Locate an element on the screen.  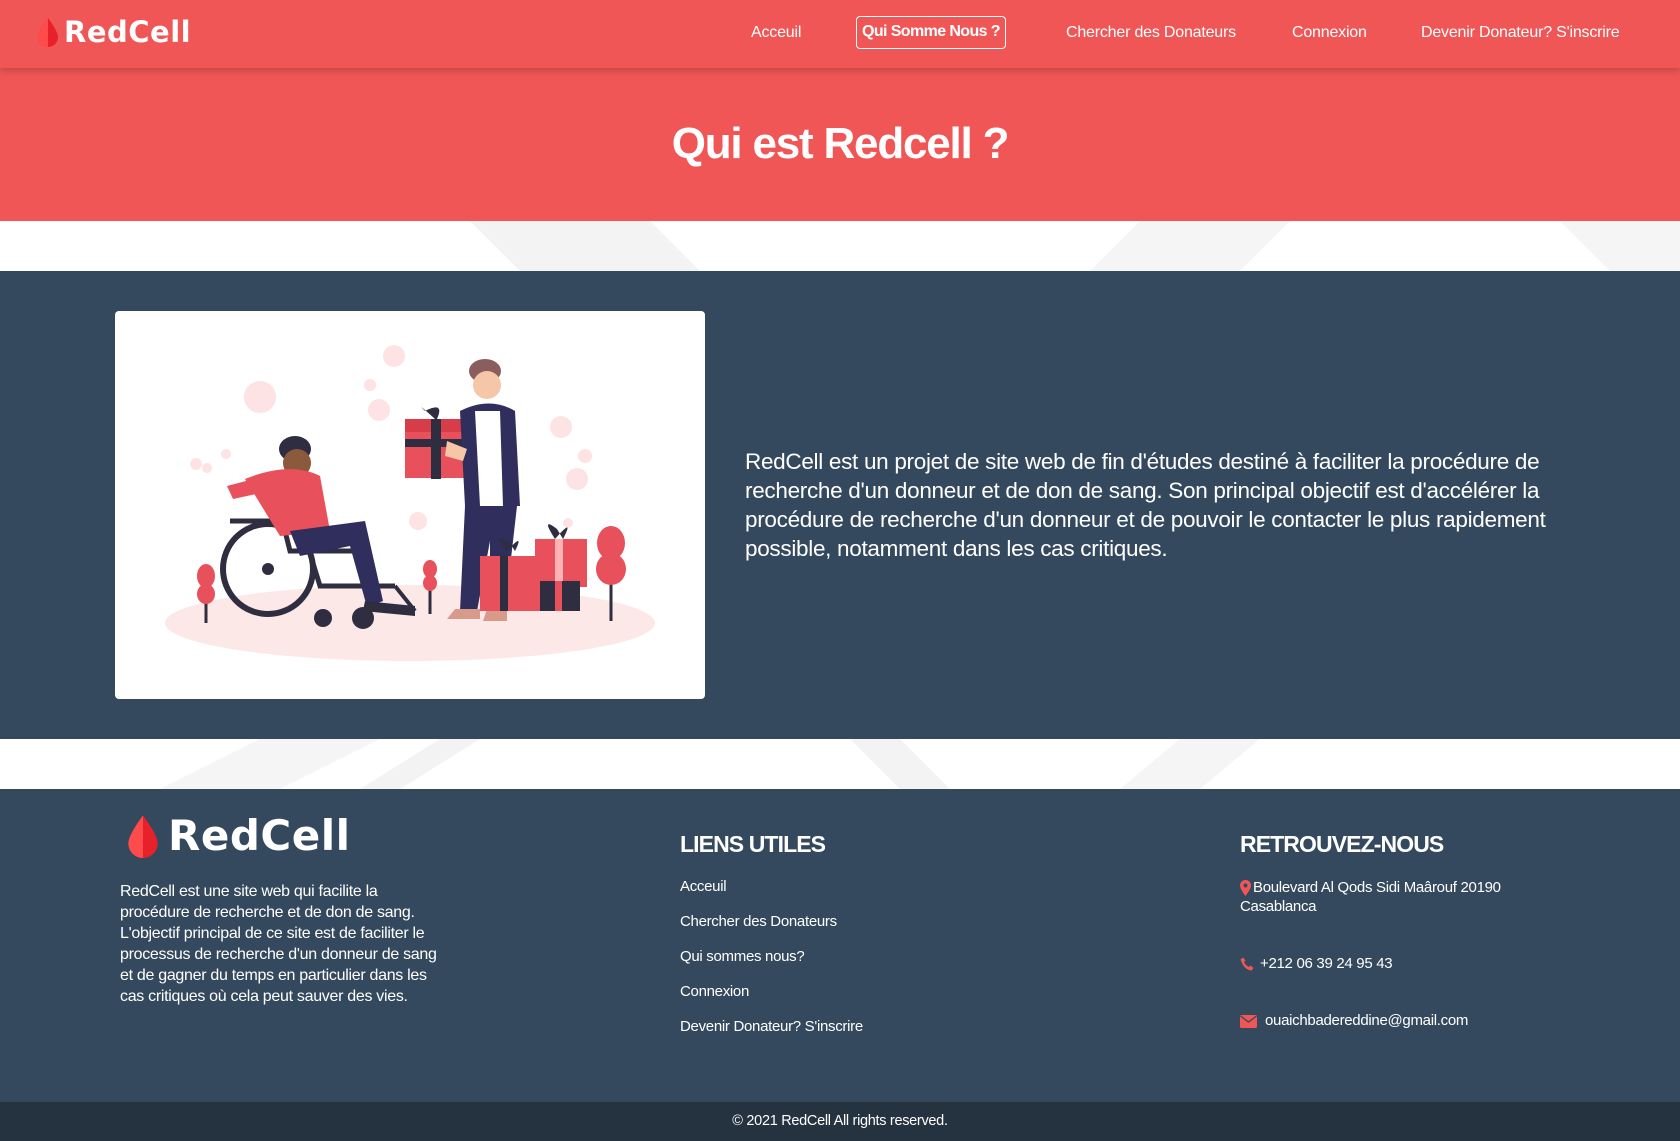
nav-connexion: Connexion is located at coordinates (1329, 34).